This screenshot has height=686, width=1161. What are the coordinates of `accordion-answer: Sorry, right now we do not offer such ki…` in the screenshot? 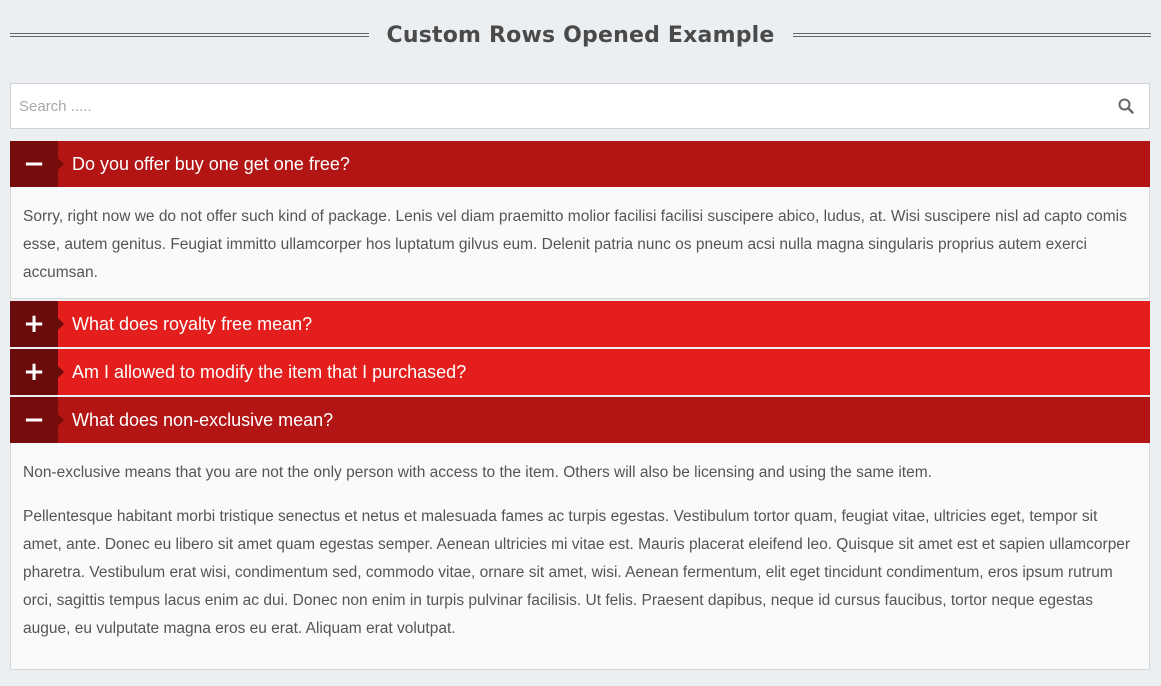 It's located at (575, 244).